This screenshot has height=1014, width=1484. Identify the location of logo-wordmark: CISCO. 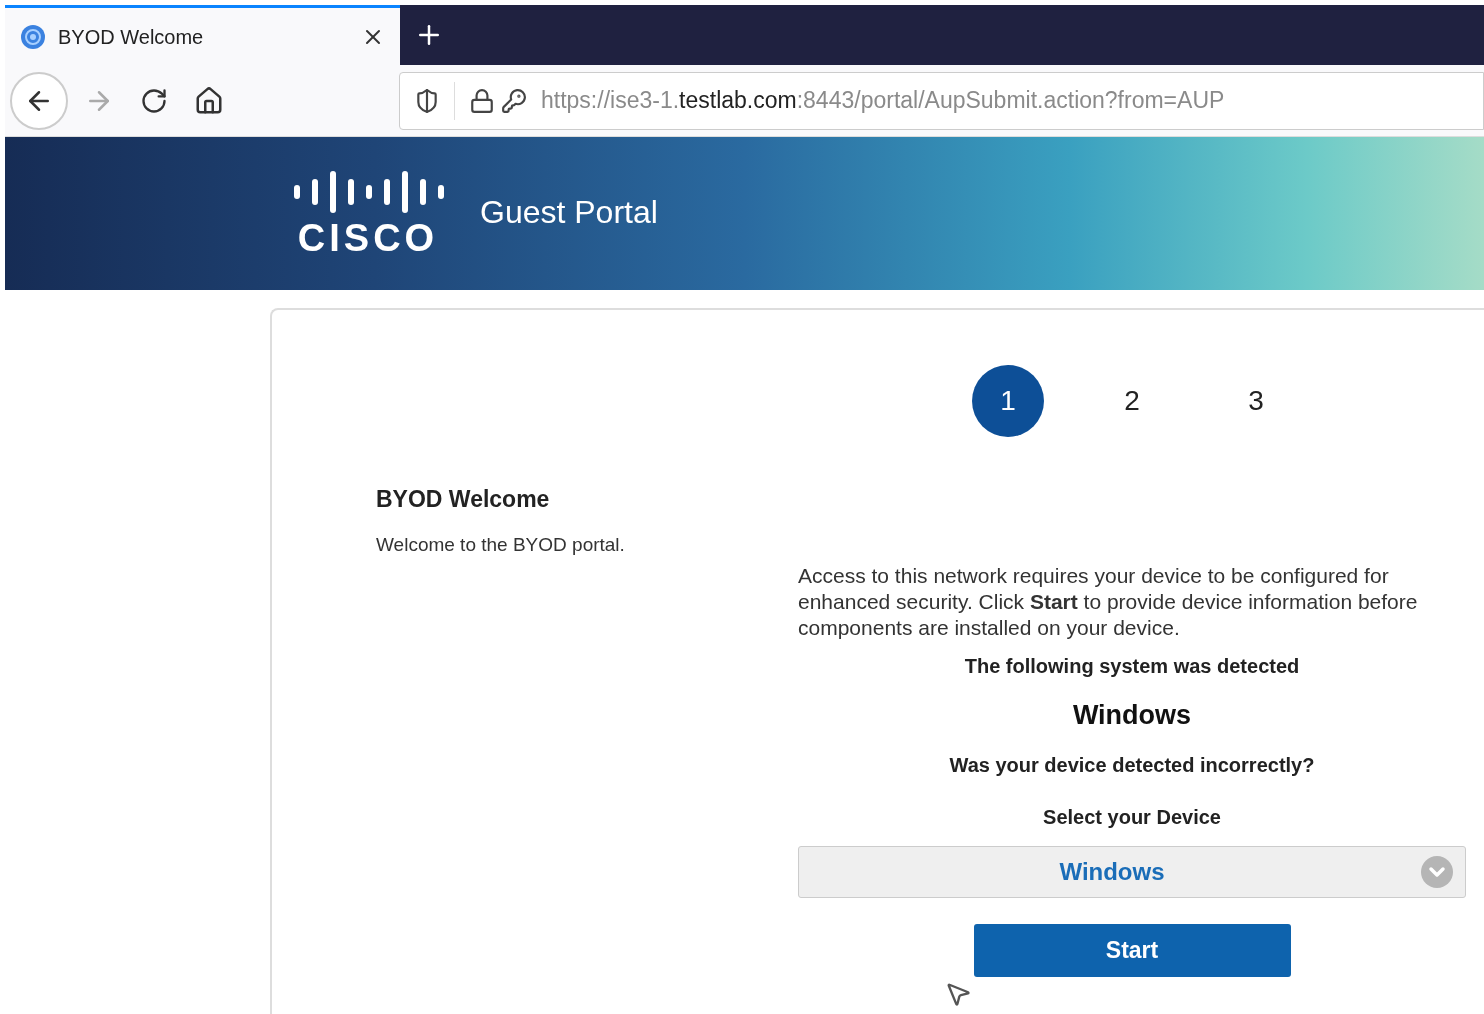
(368, 237).